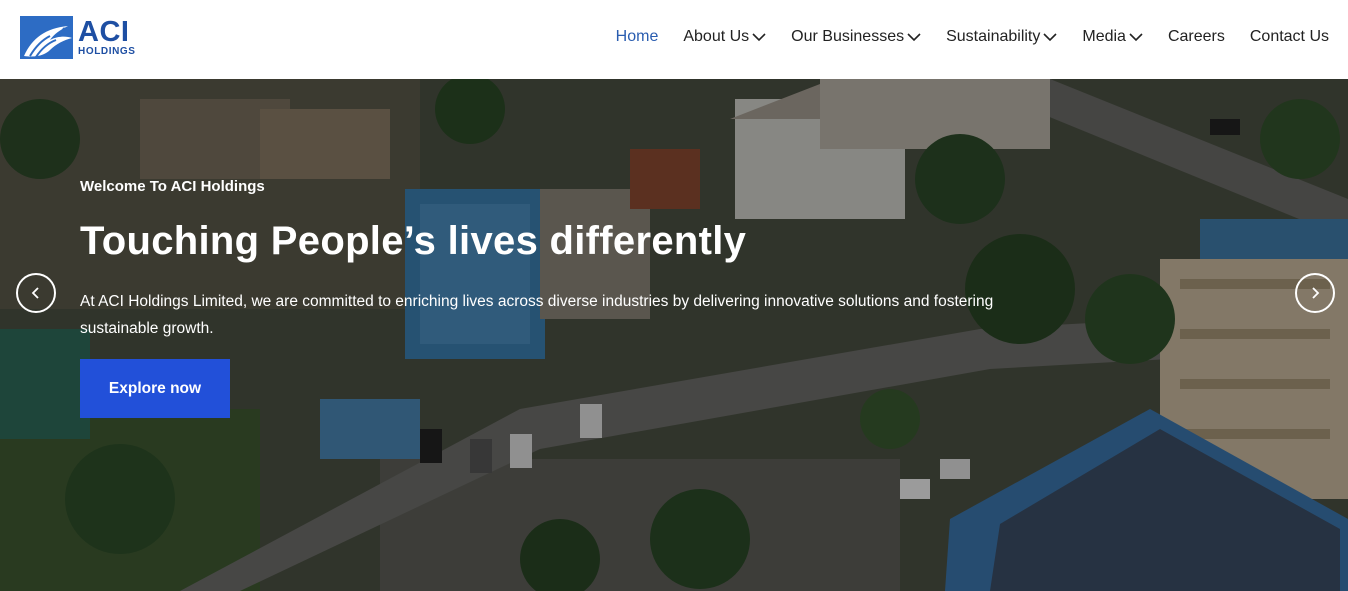 Image resolution: width=1348 pixels, height=591 pixels. I want to click on slider-next-button, so click(1315, 293).